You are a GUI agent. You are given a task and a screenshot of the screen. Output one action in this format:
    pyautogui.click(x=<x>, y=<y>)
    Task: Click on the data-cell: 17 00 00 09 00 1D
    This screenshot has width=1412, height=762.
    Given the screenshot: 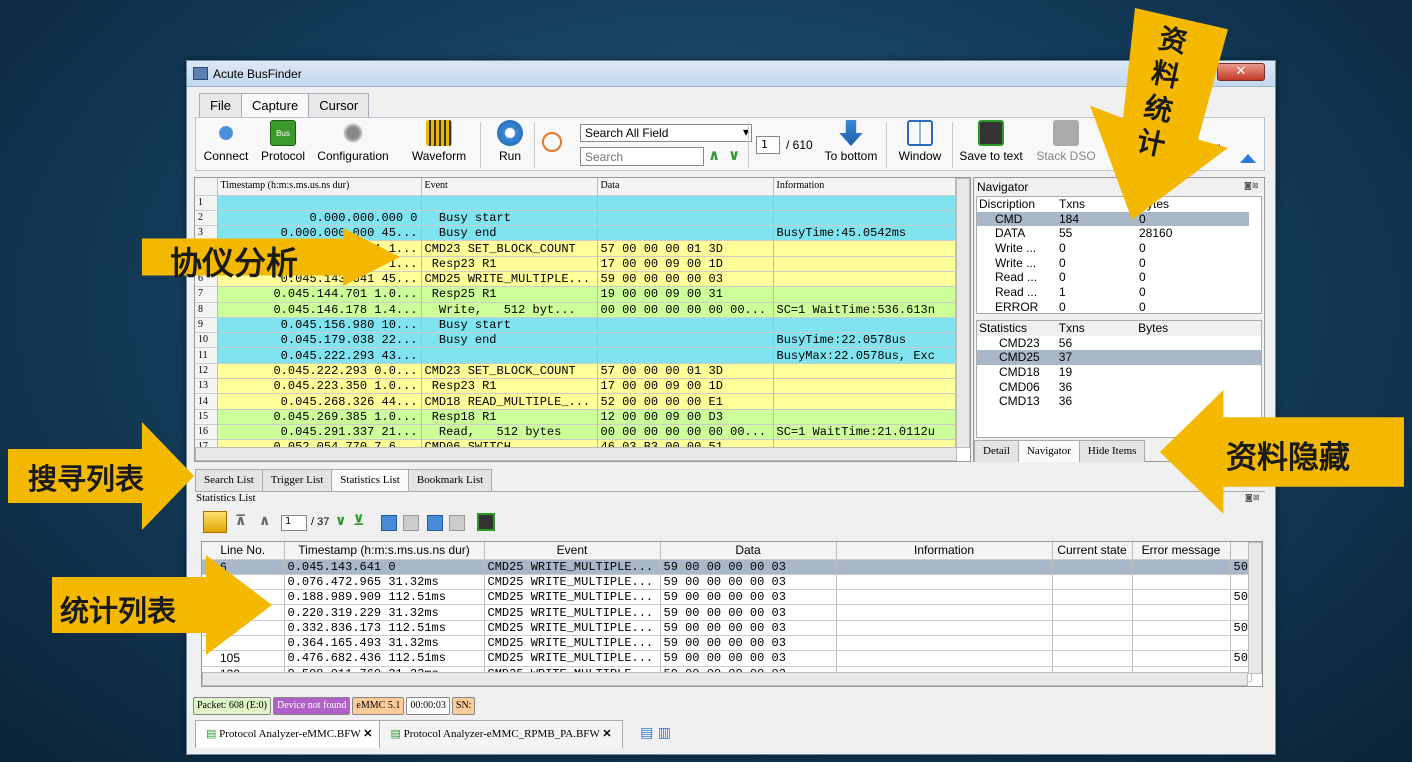 What is the action you would take?
    pyautogui.click(x=685, y=264)
    